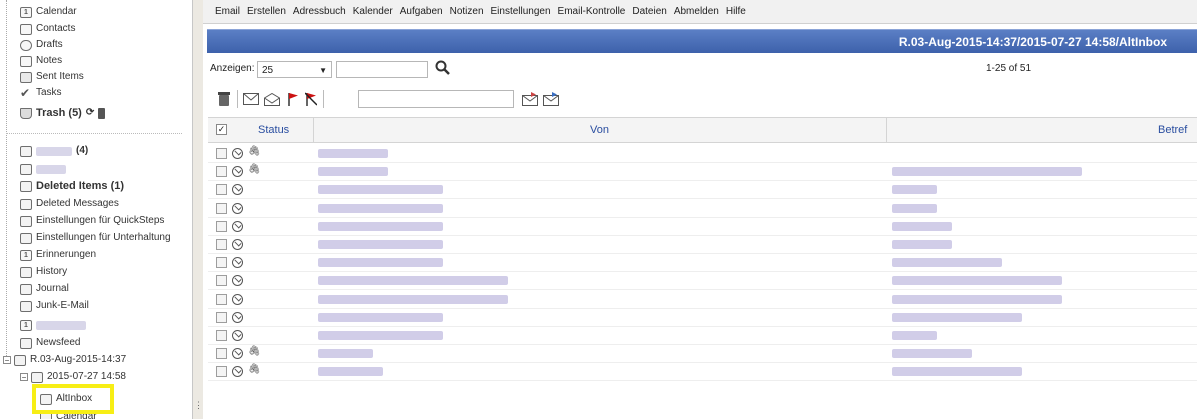 This screenshot has height=419, width=1197. What do you see at coordinates (227, 11) in the screenshot?
I see `menu-email: Email` at bounding box center [227, 11].